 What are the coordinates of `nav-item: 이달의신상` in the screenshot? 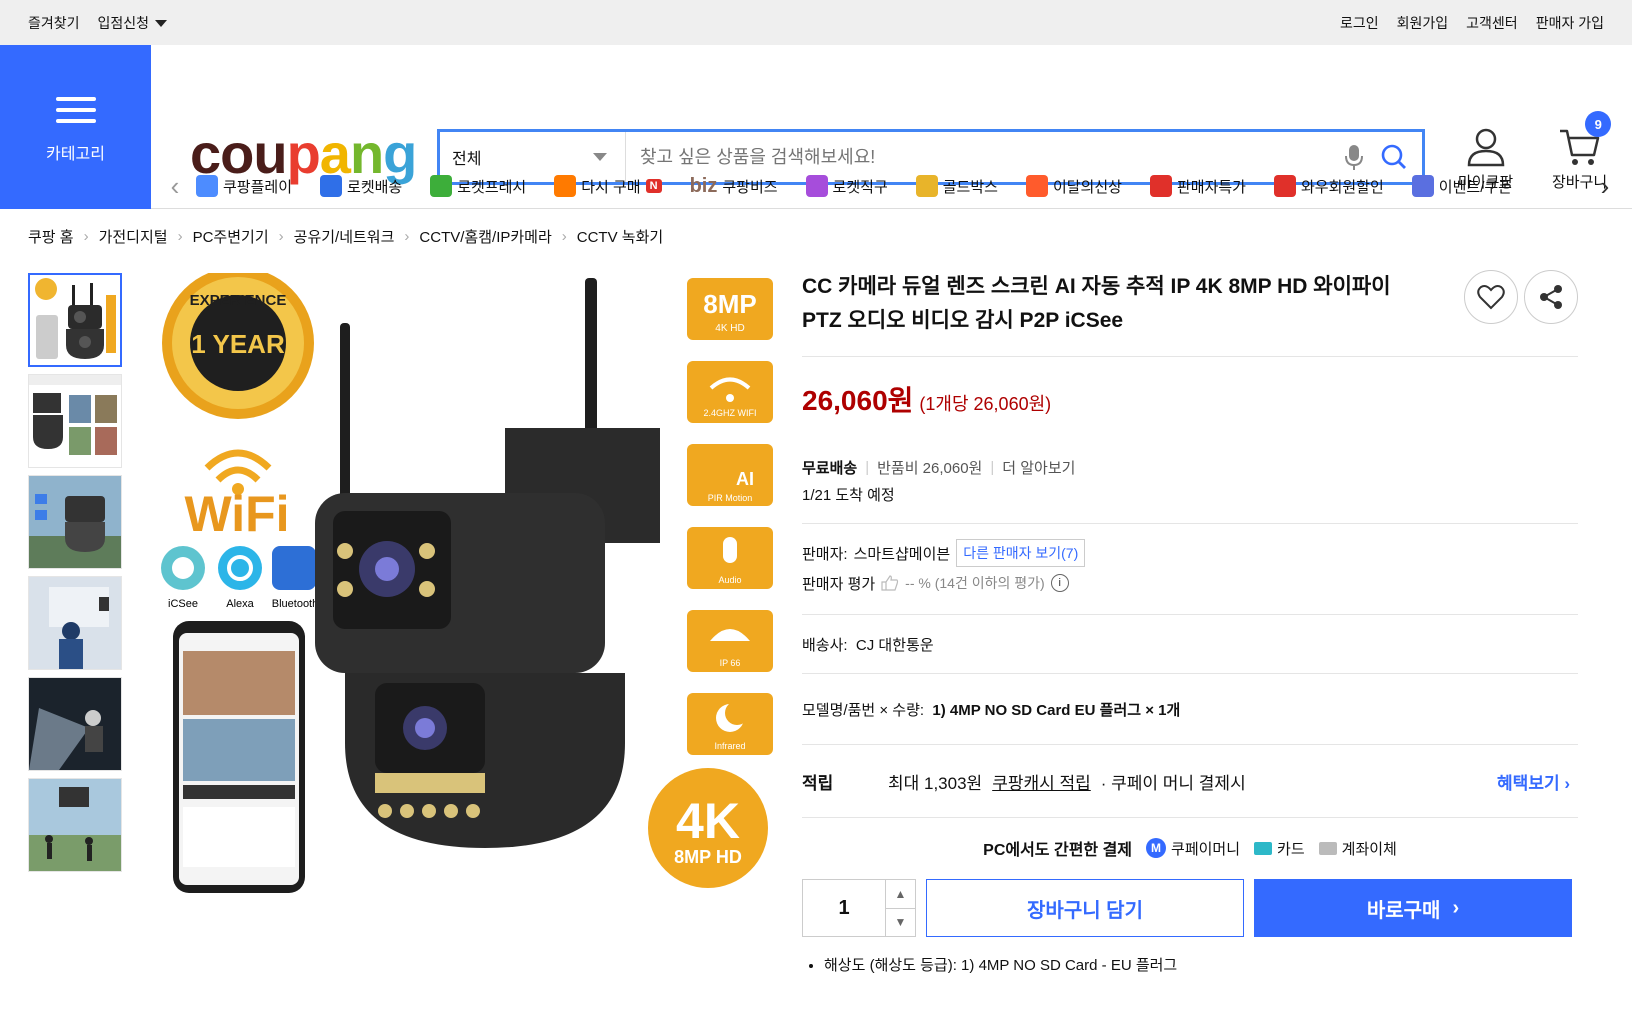 It's located at (1073, 186).